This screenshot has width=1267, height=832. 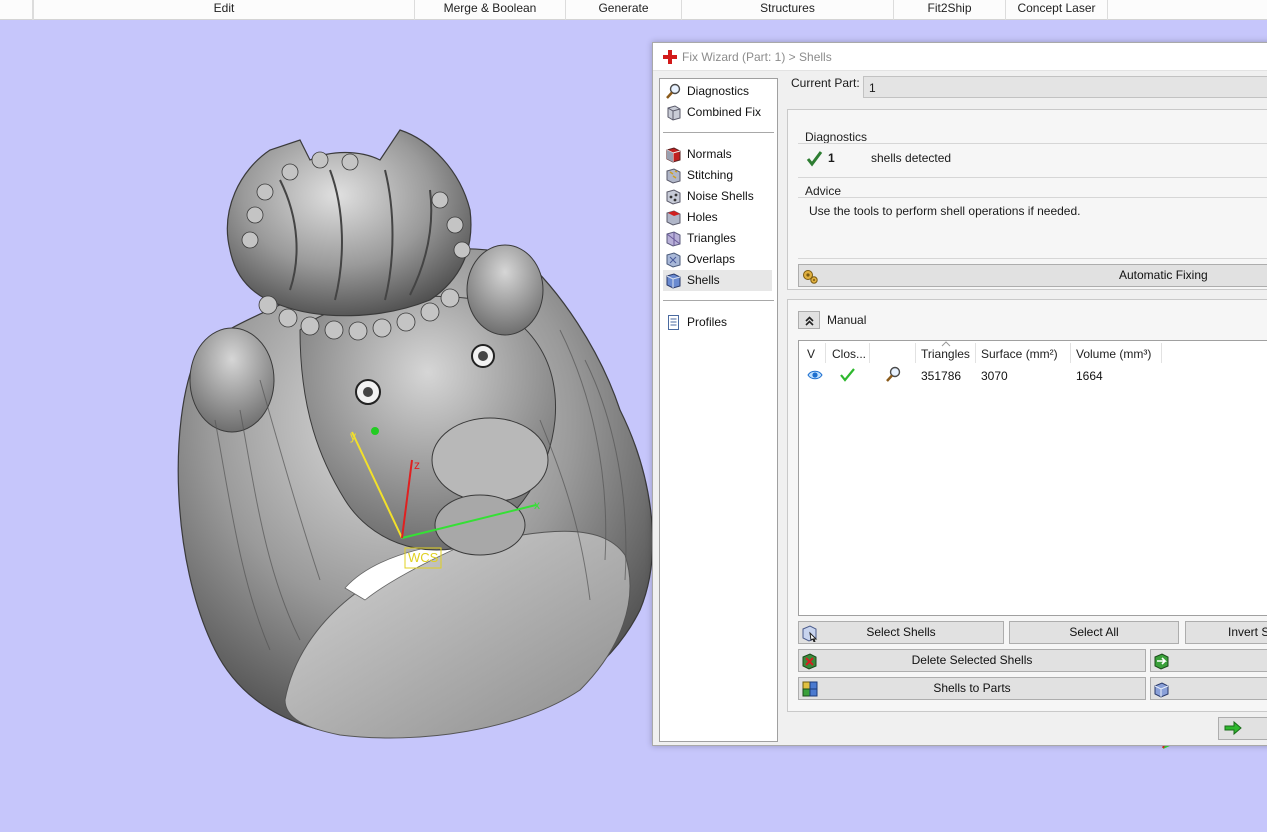 What do you see at coordinates (673, 197) in the screenshot?
I see `noise-shells-icon` at bounding box center [673, 197].